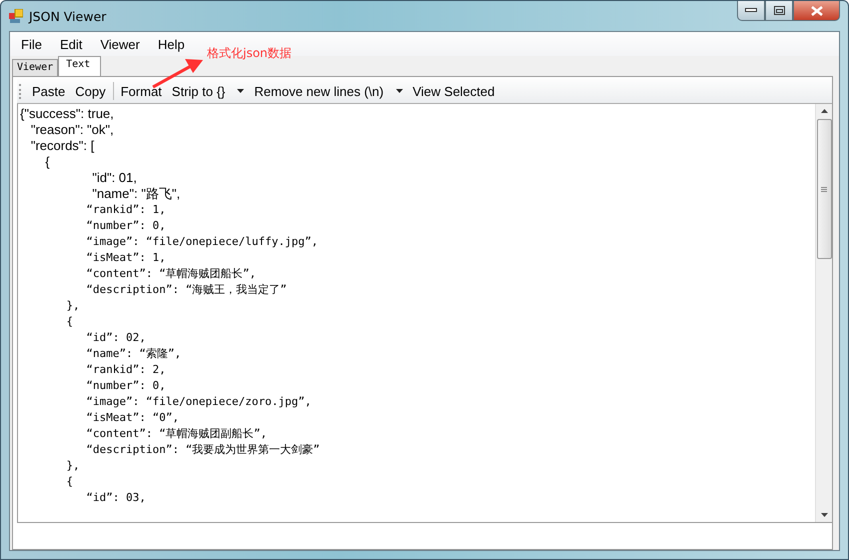  Describe the element at coordinates (72, 130) in the screenshot. I see `code-line: "reason": "ok",` at that location.